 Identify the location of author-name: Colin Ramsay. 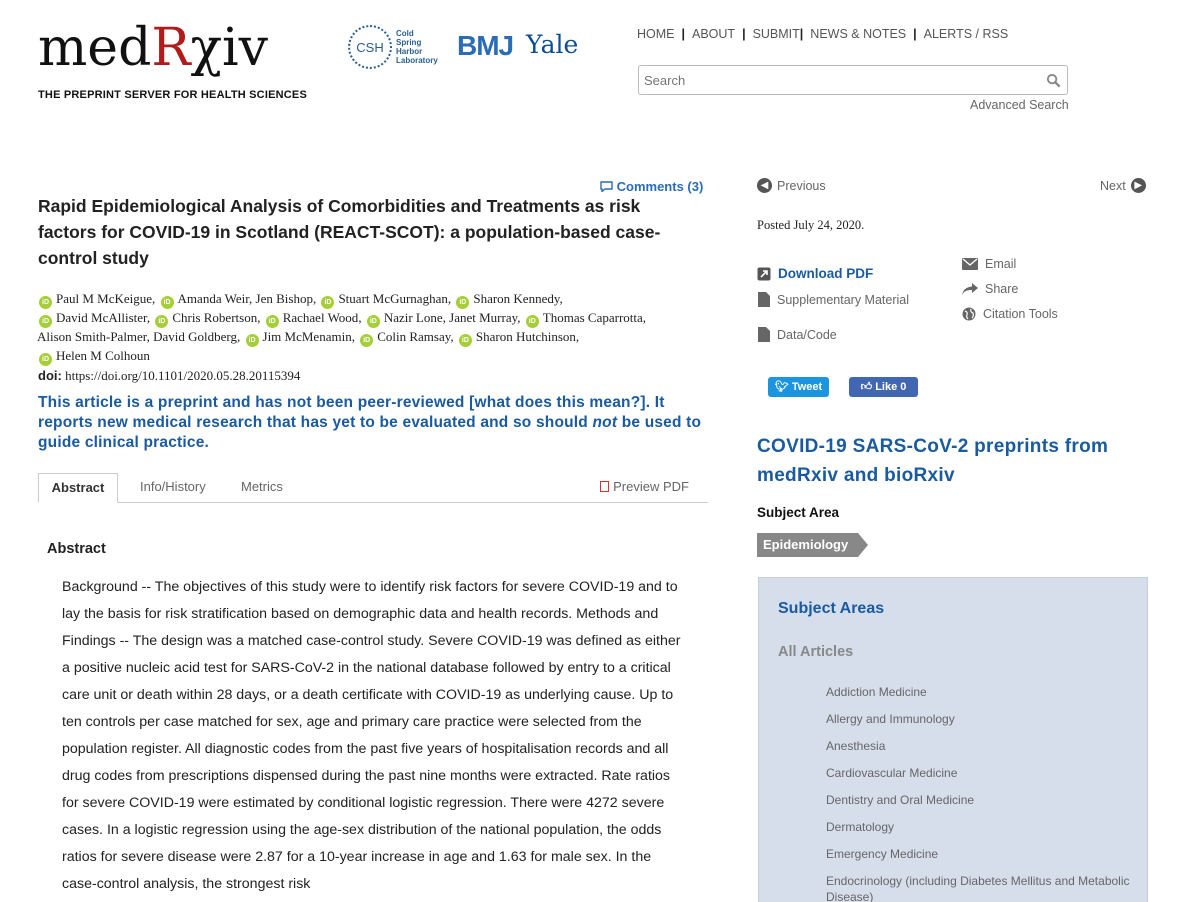
(413, 336).